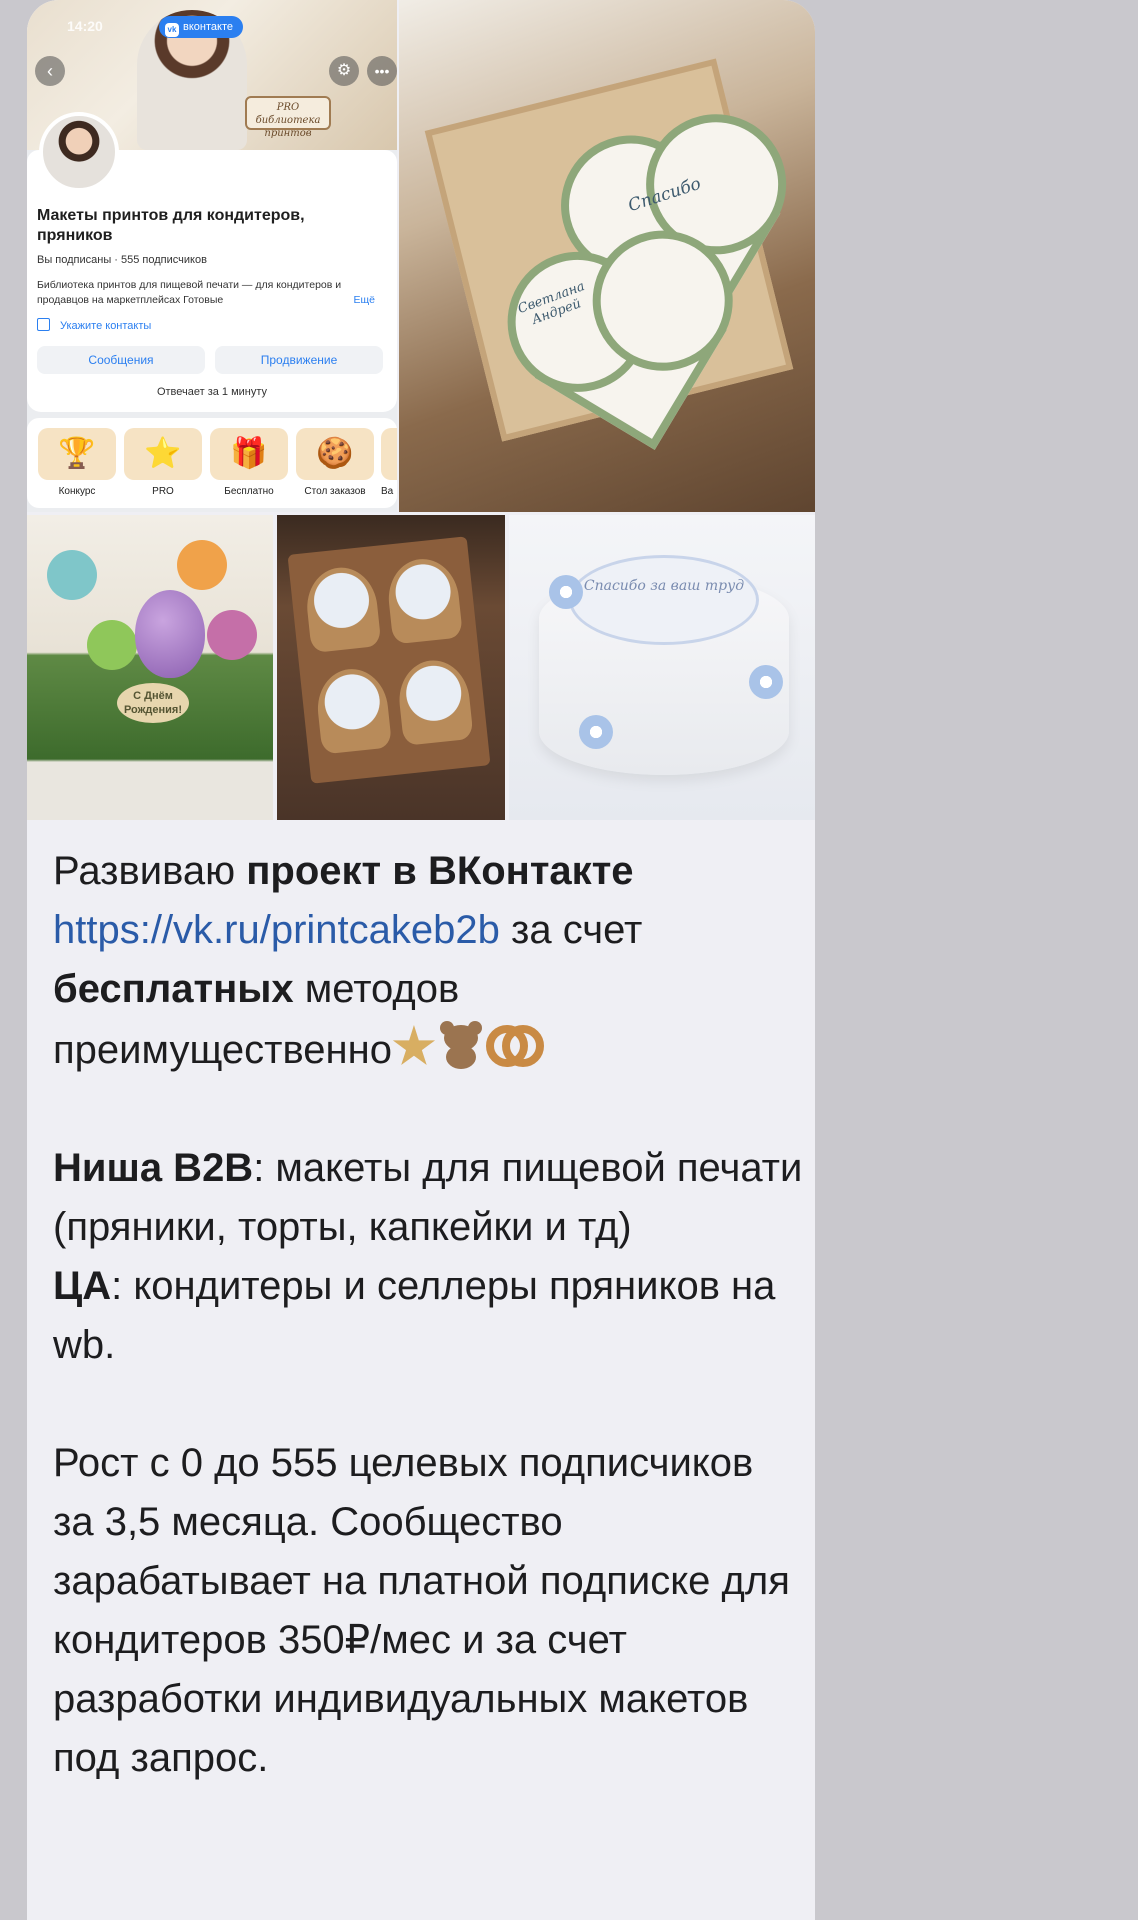  I want to click on shortcut-label: PRO, so click(163, 491).